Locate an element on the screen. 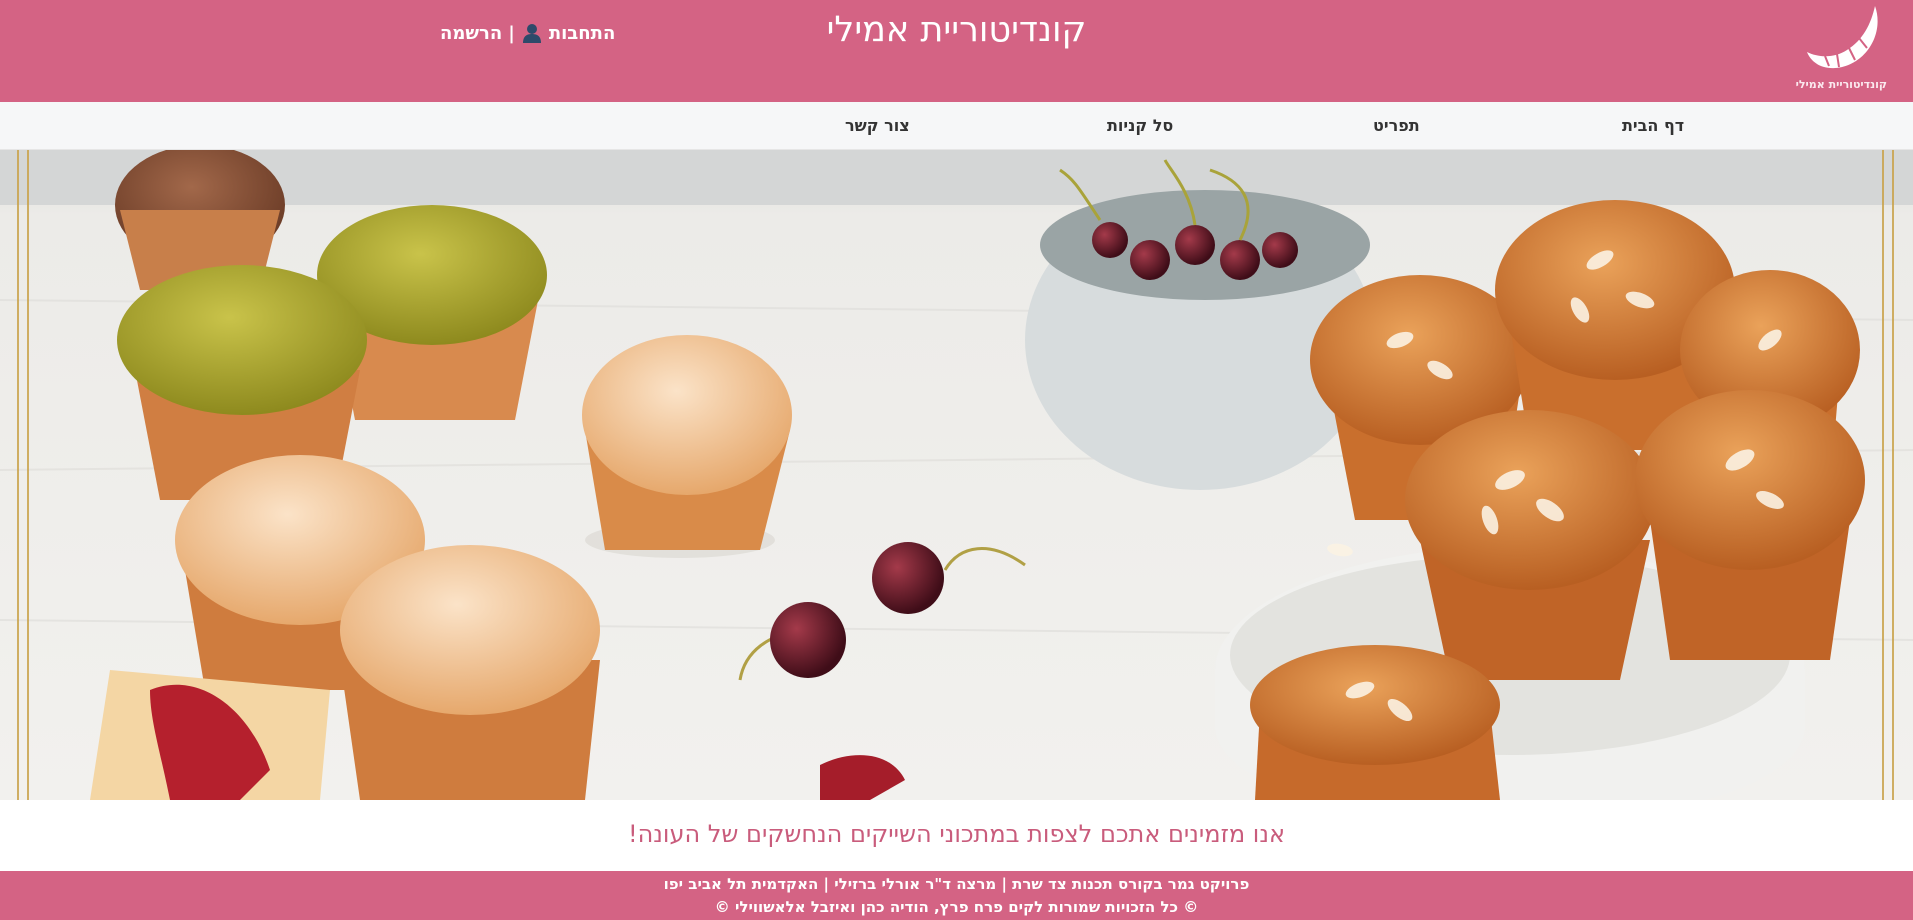 The height and width of the screenshot is (920, 1913). decorative-line-left-outer is located at coordinates (18, 475).